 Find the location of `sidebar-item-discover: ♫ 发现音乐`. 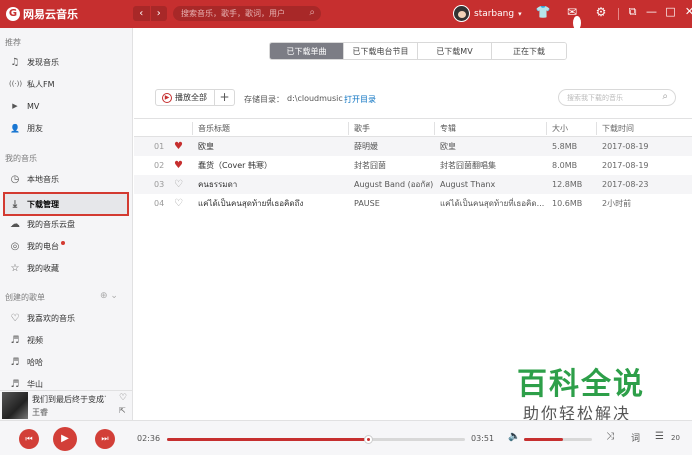

sidebar-item-discover: ♫ 发现音乐 is located at coordinates (66, 62).